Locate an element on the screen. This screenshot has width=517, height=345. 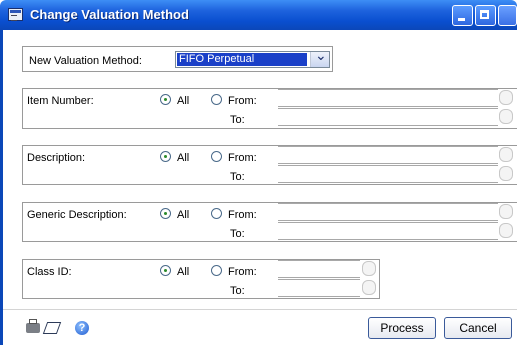
generic-description-from-lookup-icon is located at coordinates (506, 211).